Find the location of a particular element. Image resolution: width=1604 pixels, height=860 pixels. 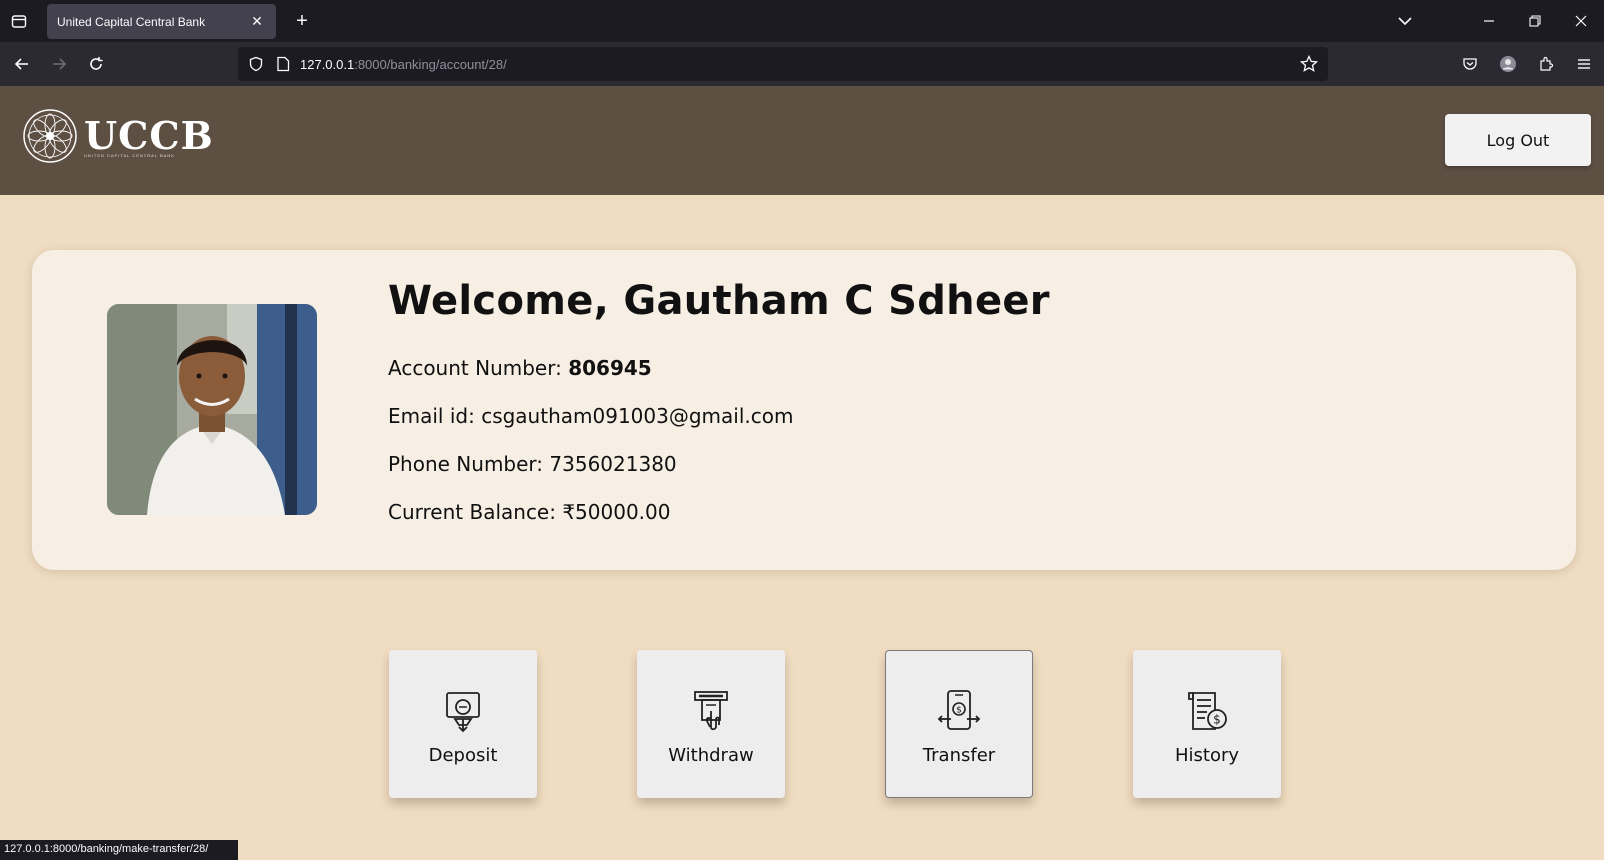

account-number-value: 806945 is located at coordinates (610, 368).